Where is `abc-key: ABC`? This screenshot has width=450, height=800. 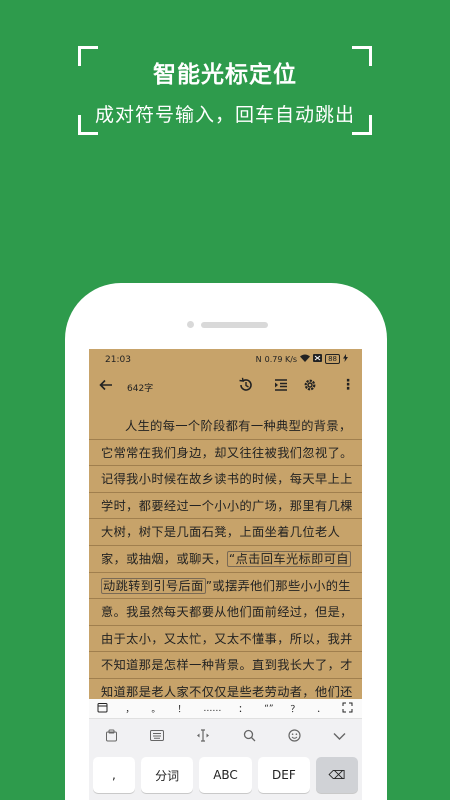 abc-key: ABC is located at coordinates (225, 775).